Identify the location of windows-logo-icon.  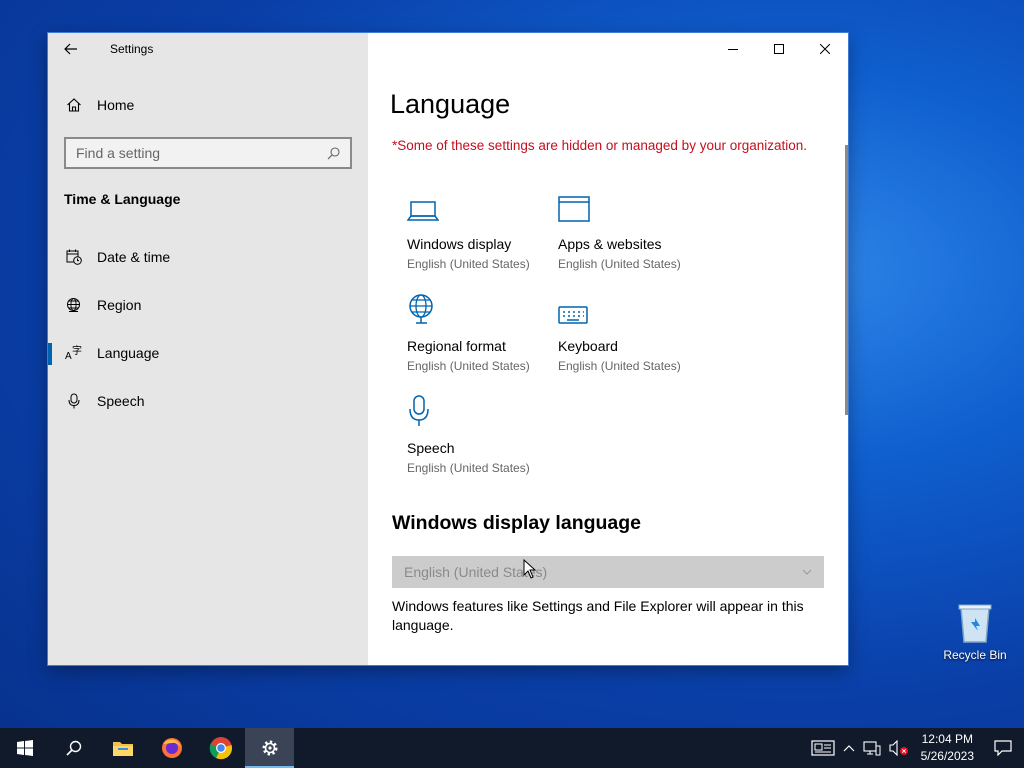
(24, 748).